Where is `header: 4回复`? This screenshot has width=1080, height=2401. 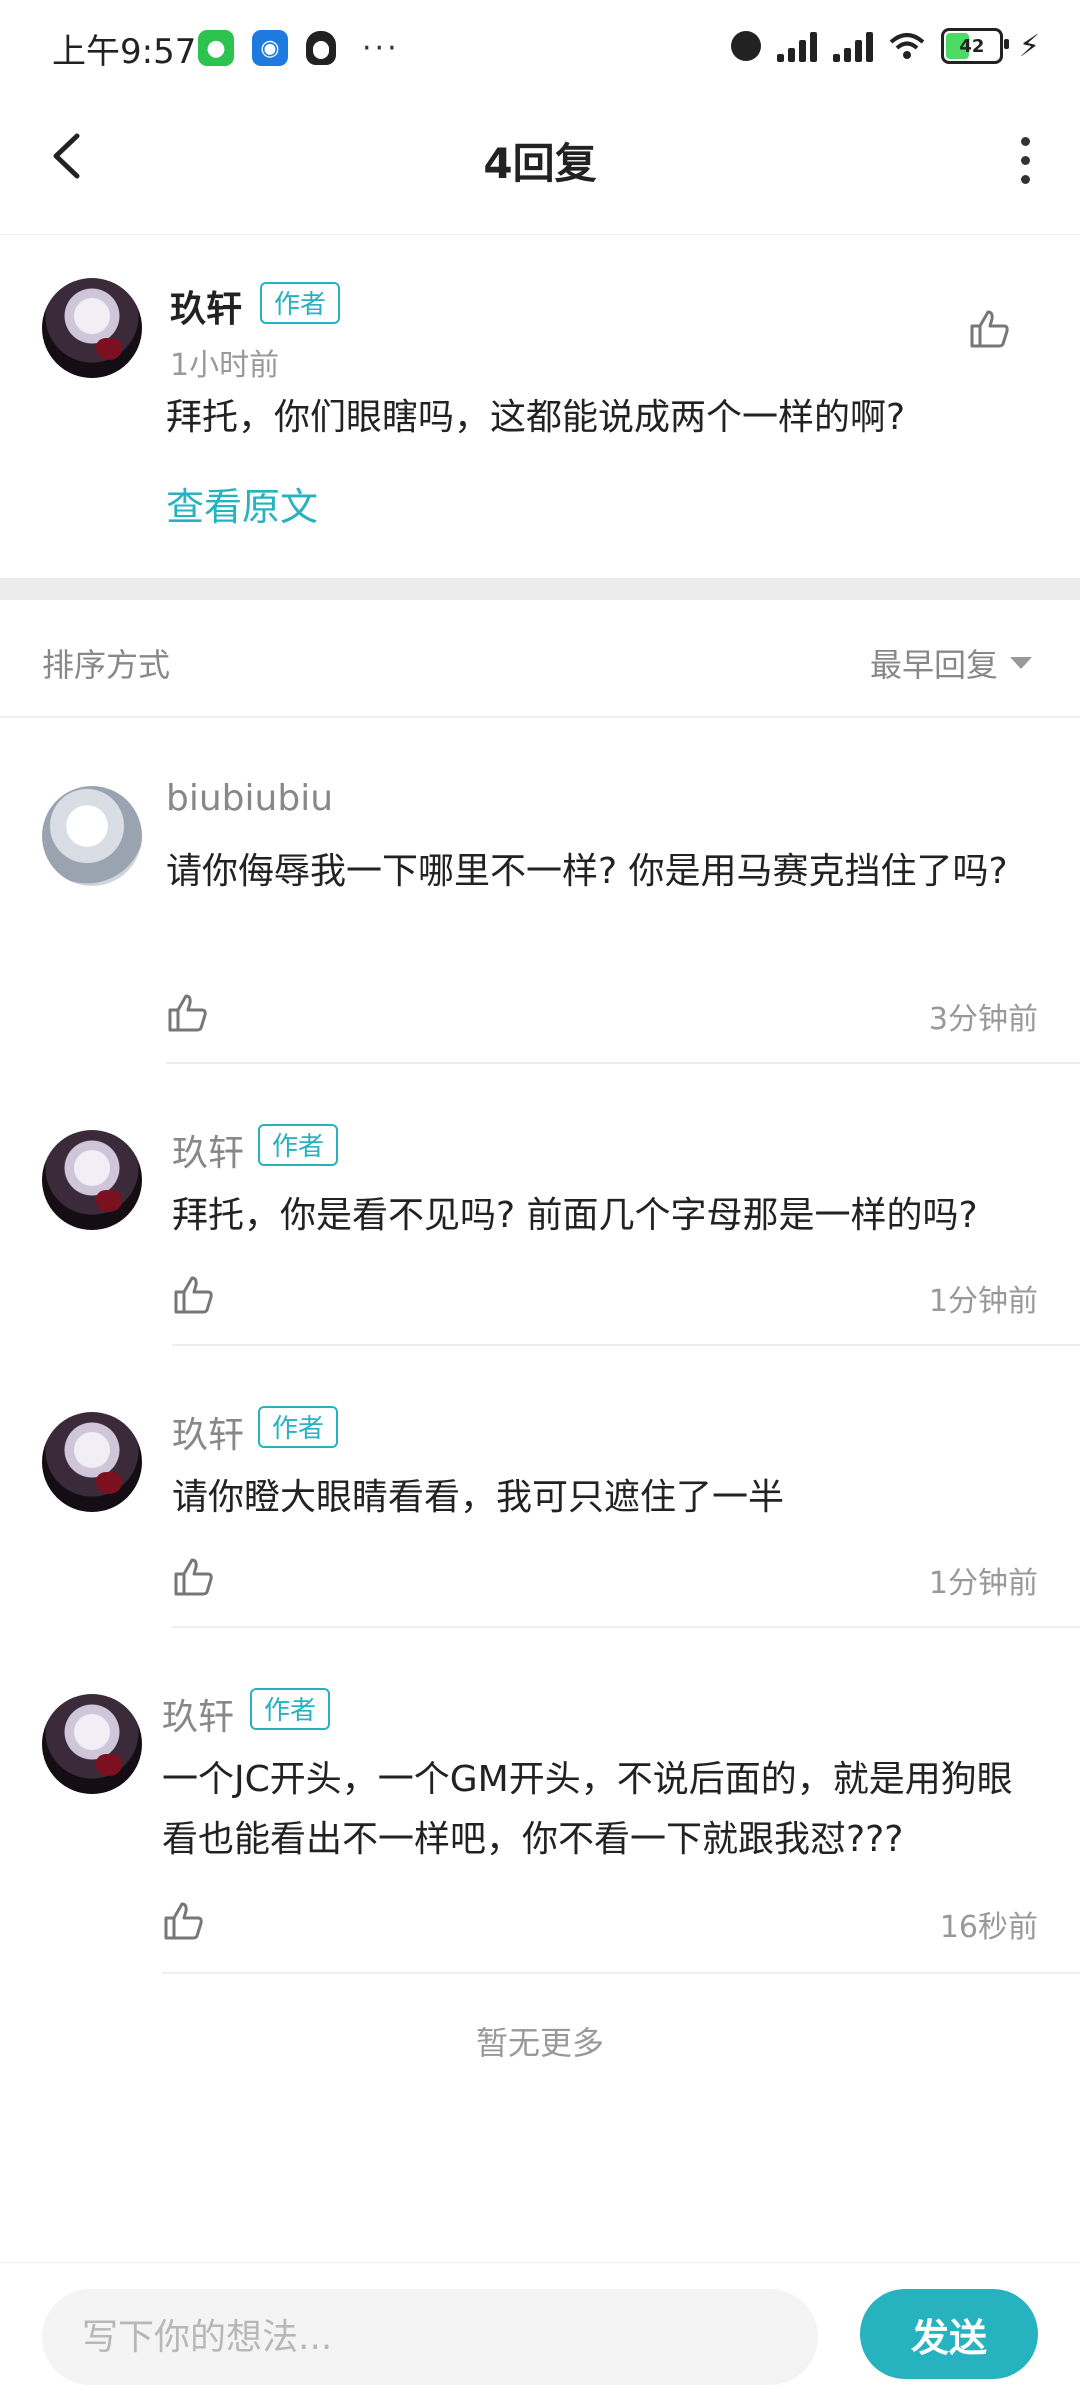 header: 4回复 is located at coordinates (540, 165).